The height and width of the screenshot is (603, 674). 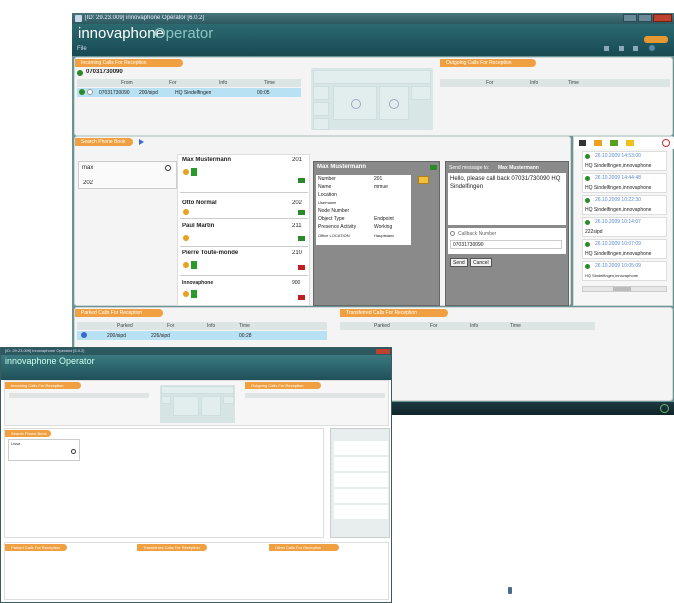 What do you see at coordinates (383, 351) in the screenshot?
I see `small-close-button` at bounding box center [383, 351].